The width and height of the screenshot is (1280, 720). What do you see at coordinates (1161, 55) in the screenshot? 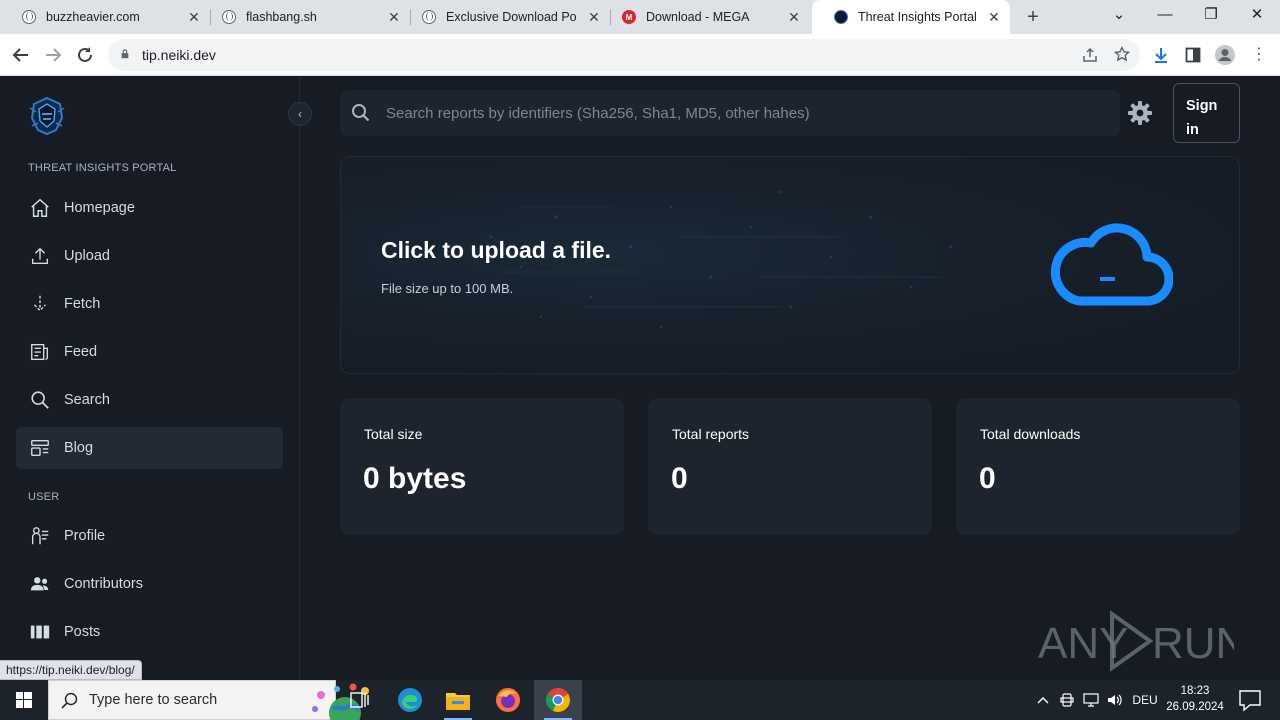
I see `download-icon` at bounding box center [1161, 55].